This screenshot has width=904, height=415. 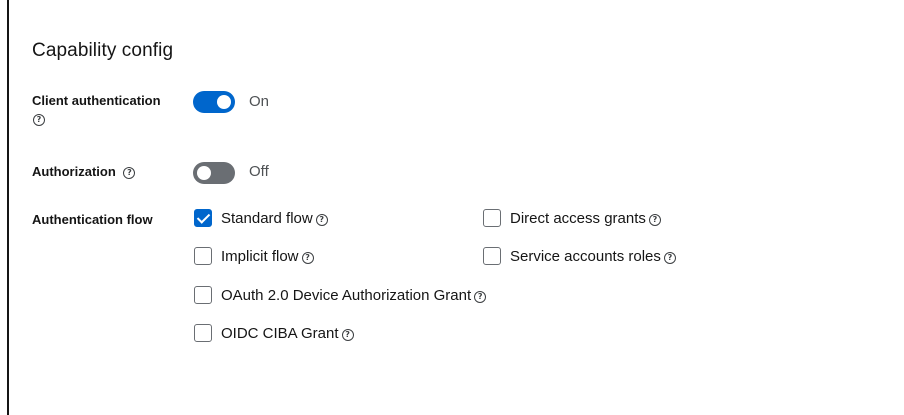 What do you see at coordinates (347, 334) in the screenshot?
I see `oidc-ciba-grant-help-icon: ?` at bounding box center [347, 334].